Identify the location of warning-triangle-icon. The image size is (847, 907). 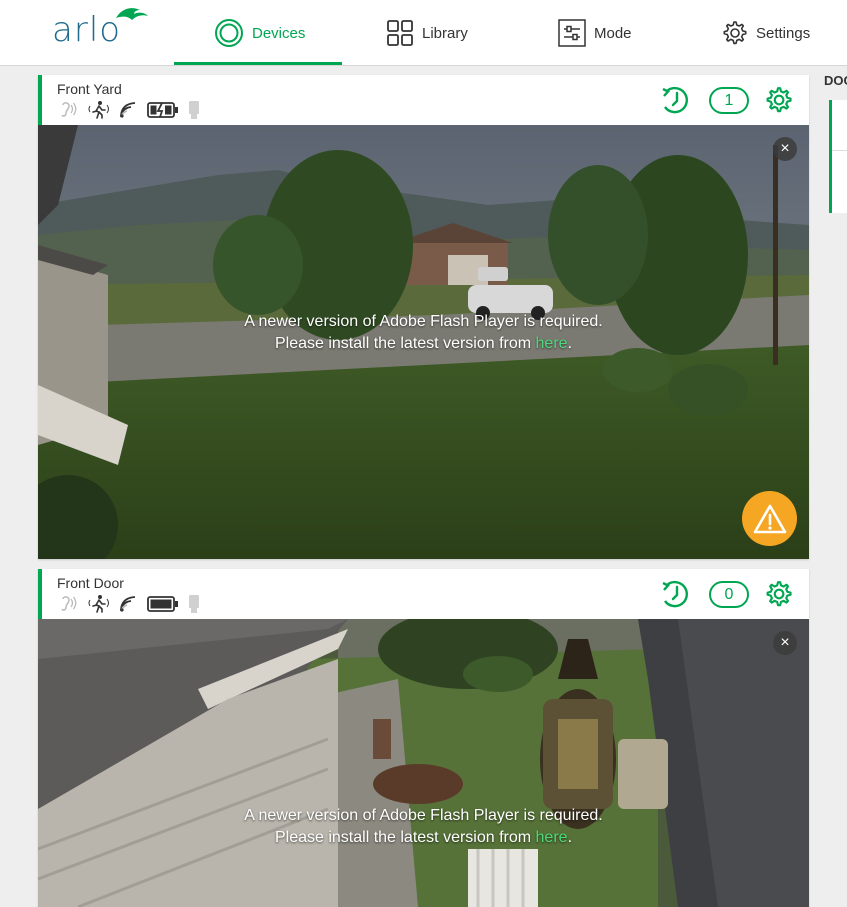
(769, 518).